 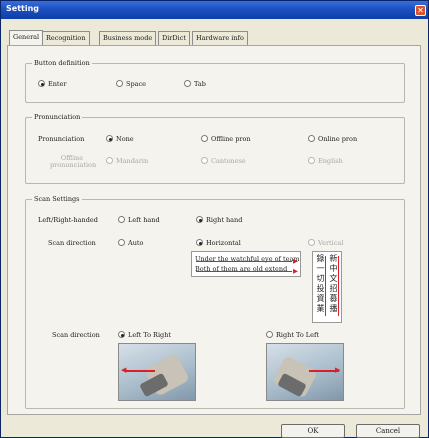 What do you see at coordinates (325, 243) in the screenshot?
I see `radio-vertical: Vertical` at bounding box center [325, 243].